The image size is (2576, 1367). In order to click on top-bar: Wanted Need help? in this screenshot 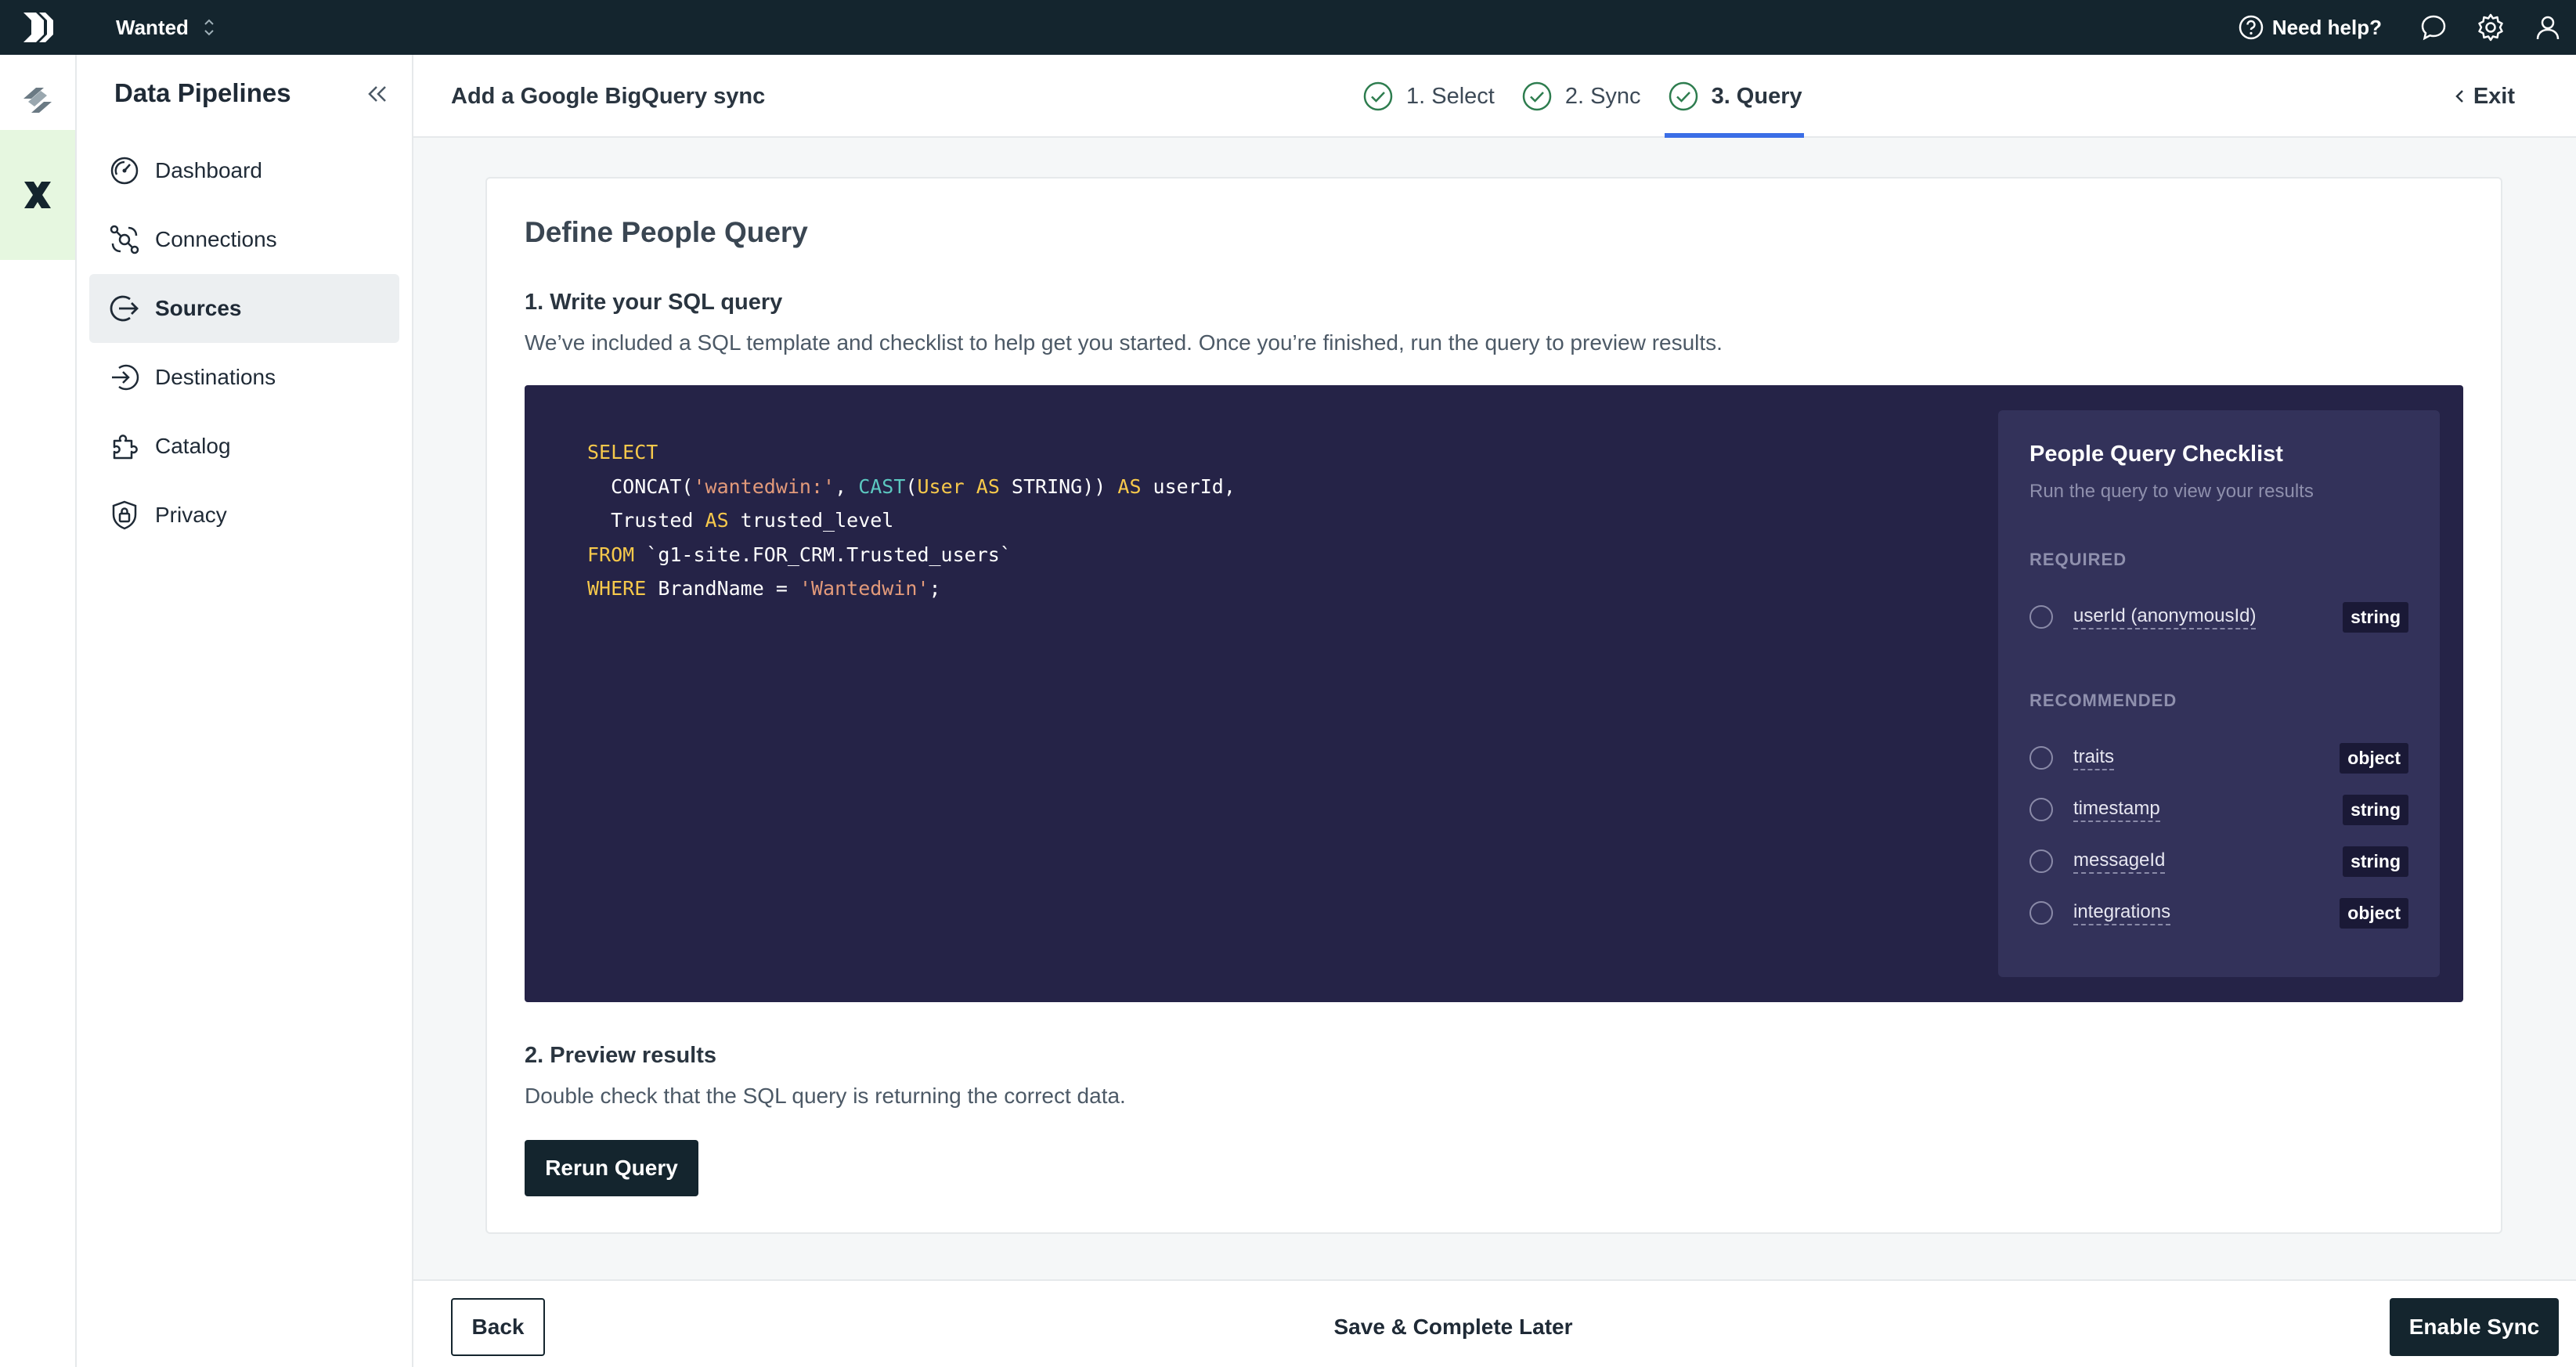, I will do `click(1288, 27)`.